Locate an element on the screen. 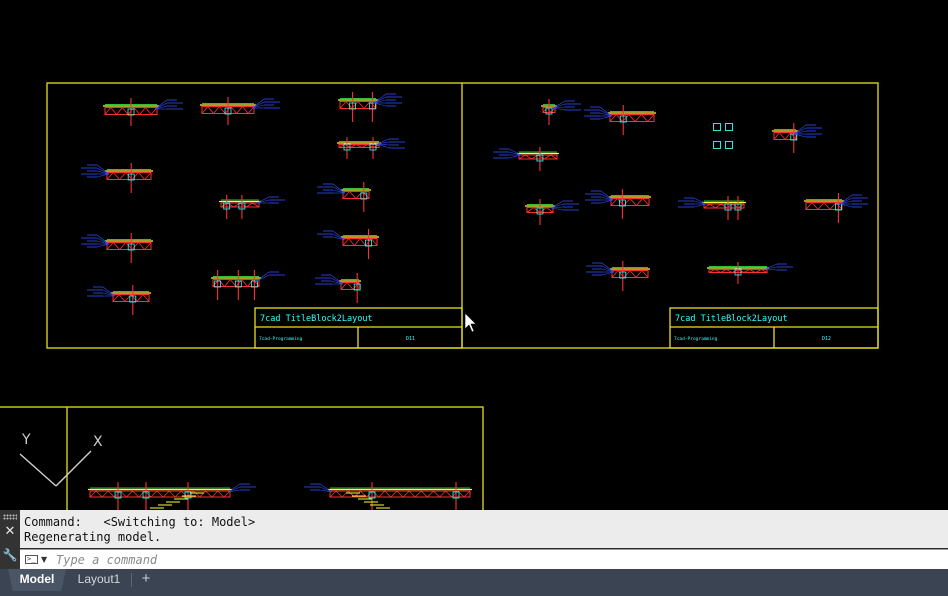  terminal-icon: >_ is located at coordinates (31, 559).